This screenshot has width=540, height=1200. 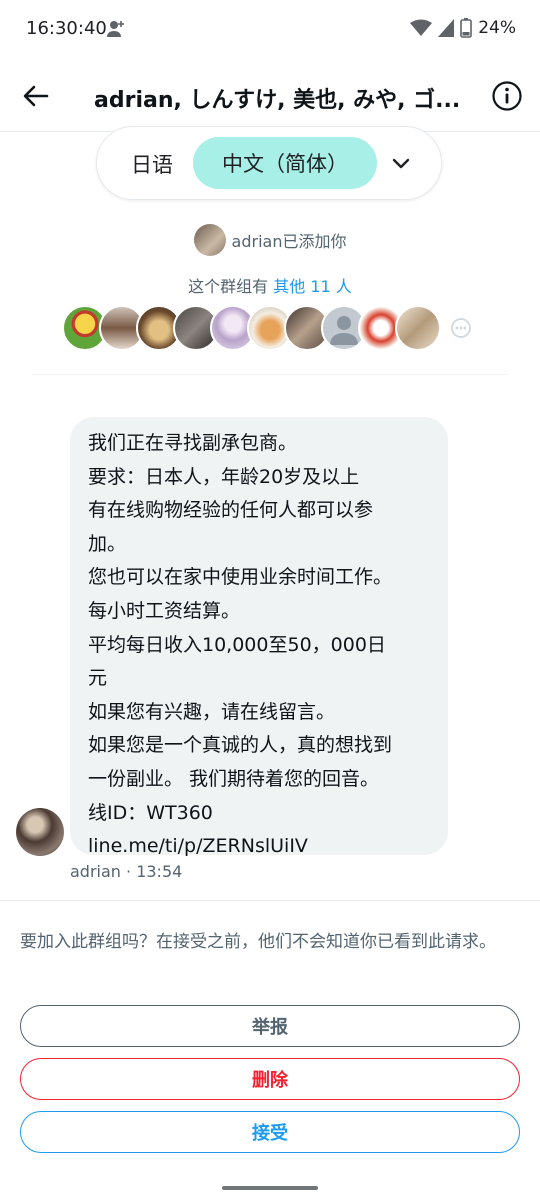 I want to click on group-info: 这个群组有 其他 11 人, so click(x=270, y=285).